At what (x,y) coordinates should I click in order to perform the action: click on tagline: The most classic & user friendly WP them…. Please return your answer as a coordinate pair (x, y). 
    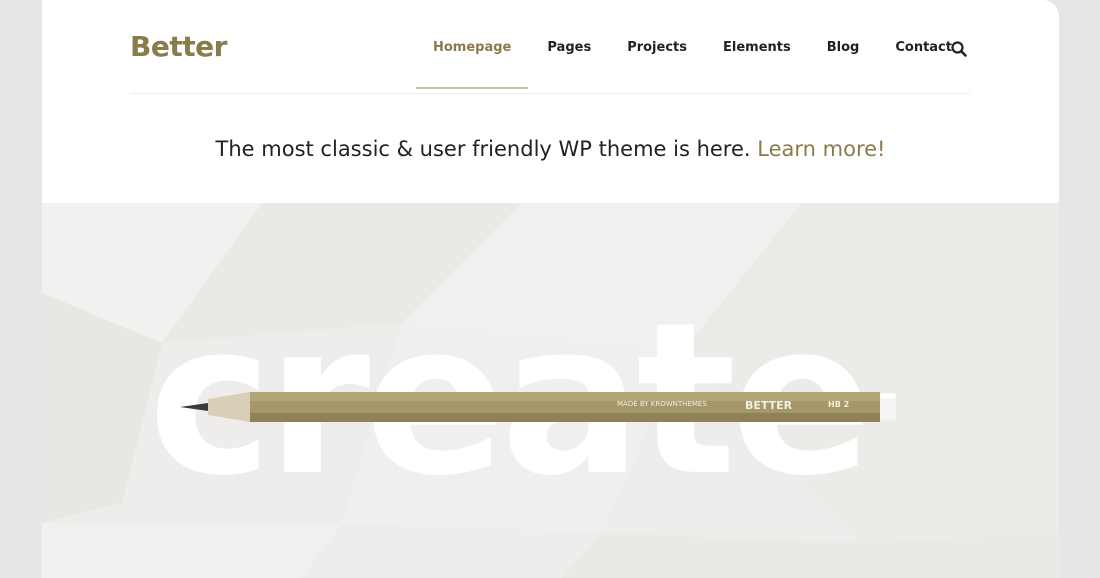
    Looking at the image, I should click on (550, 149).